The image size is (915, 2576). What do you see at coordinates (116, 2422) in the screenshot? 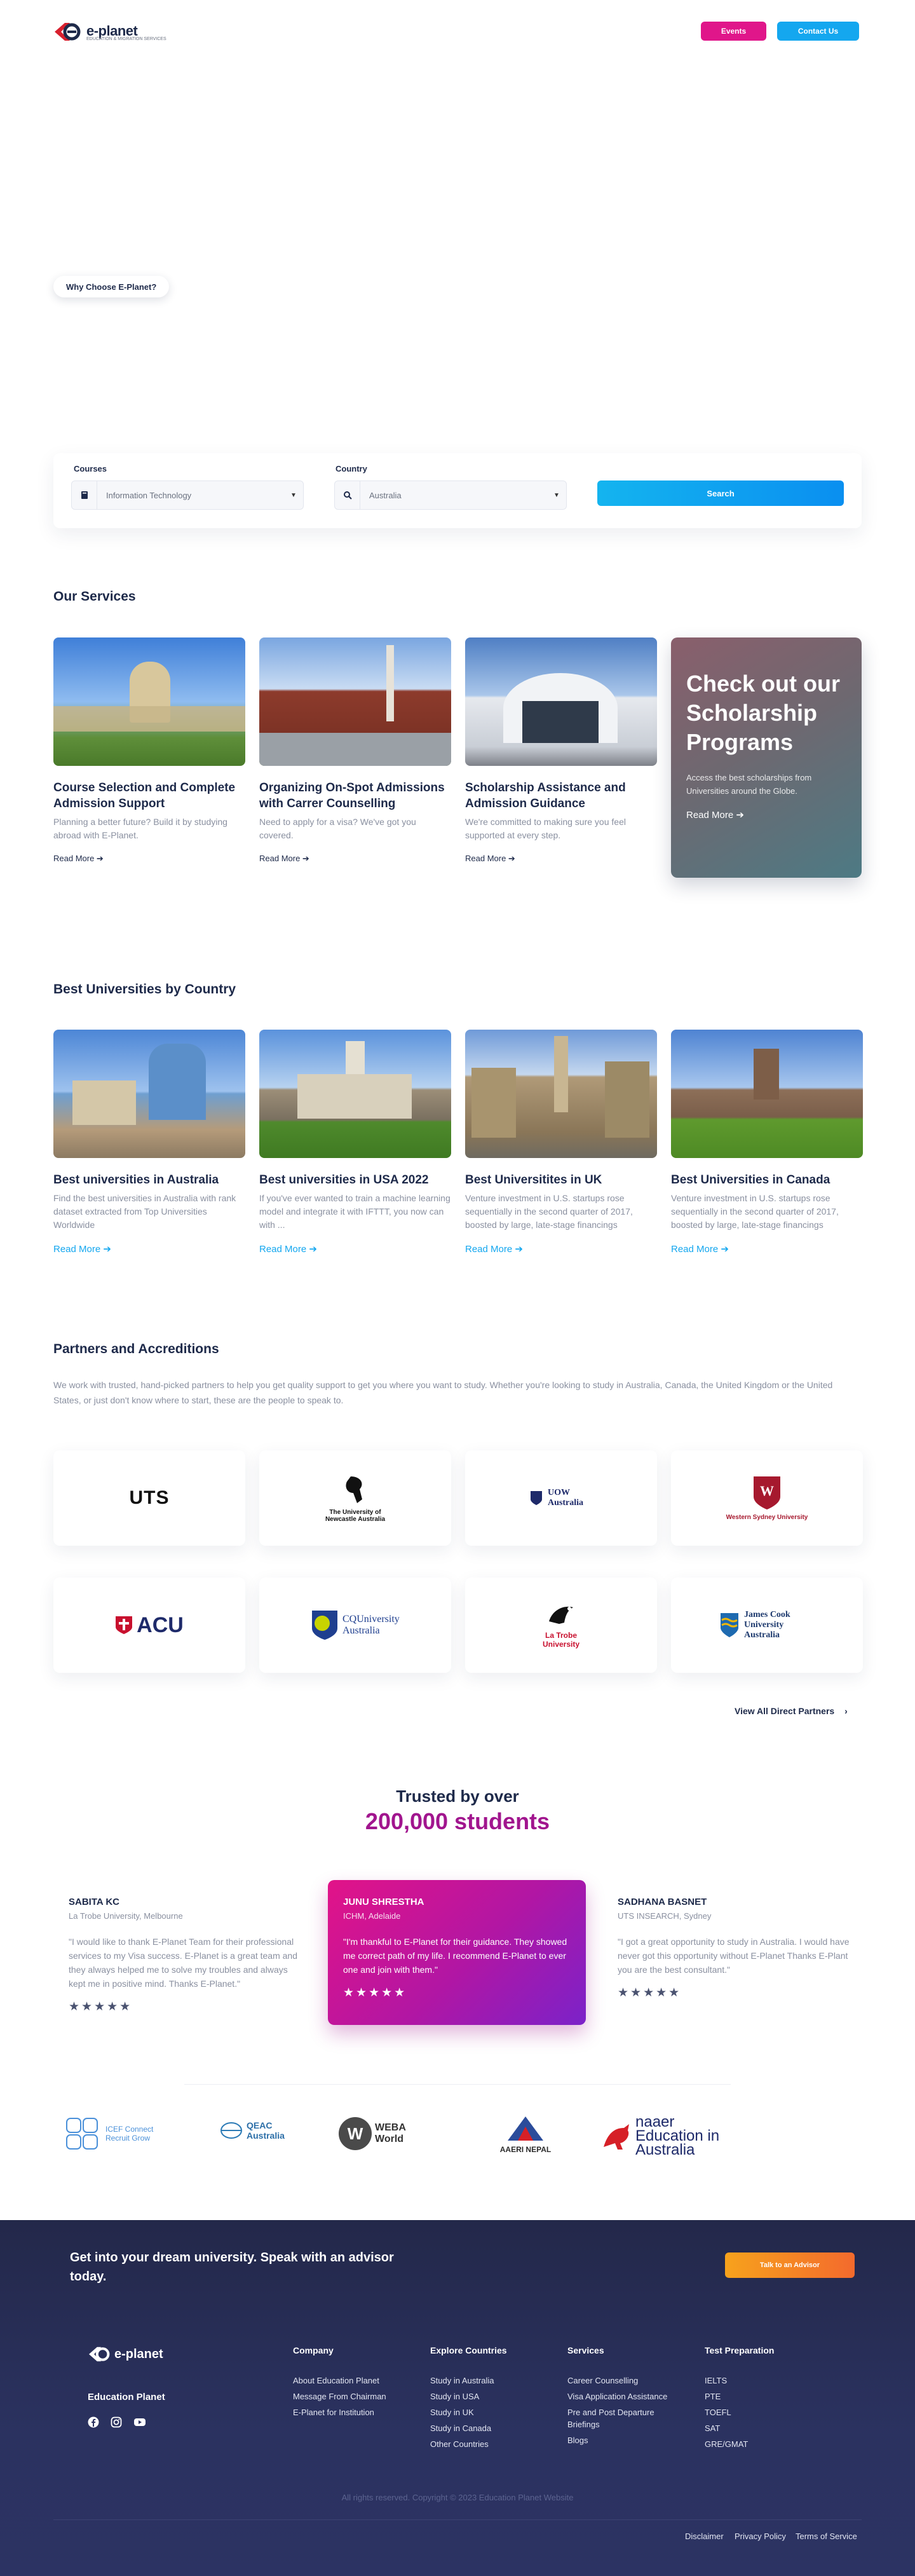
I see `instagram-icon` at bounding box center [116, 2422].